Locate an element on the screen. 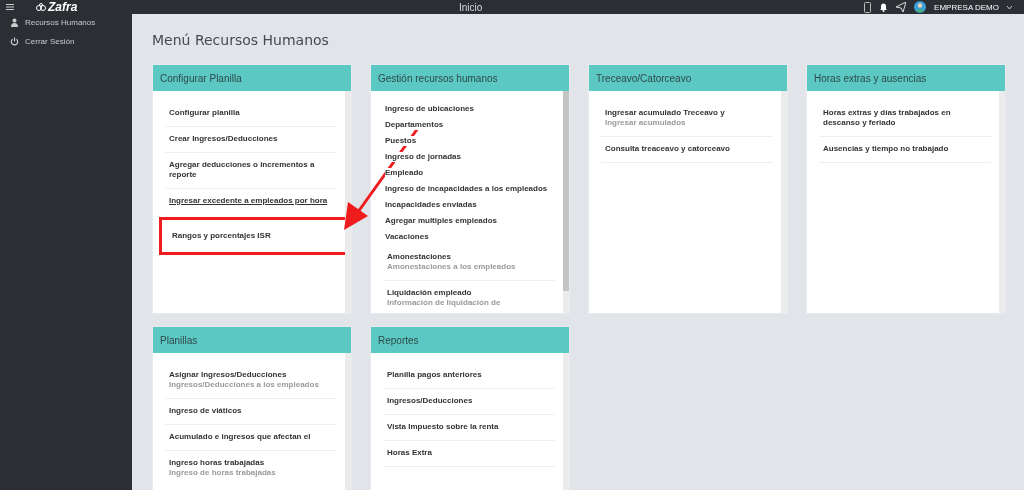 The image size is (1024, 490). menu-link: Ingresos/Deducciones is located at coordinates (469, 402).